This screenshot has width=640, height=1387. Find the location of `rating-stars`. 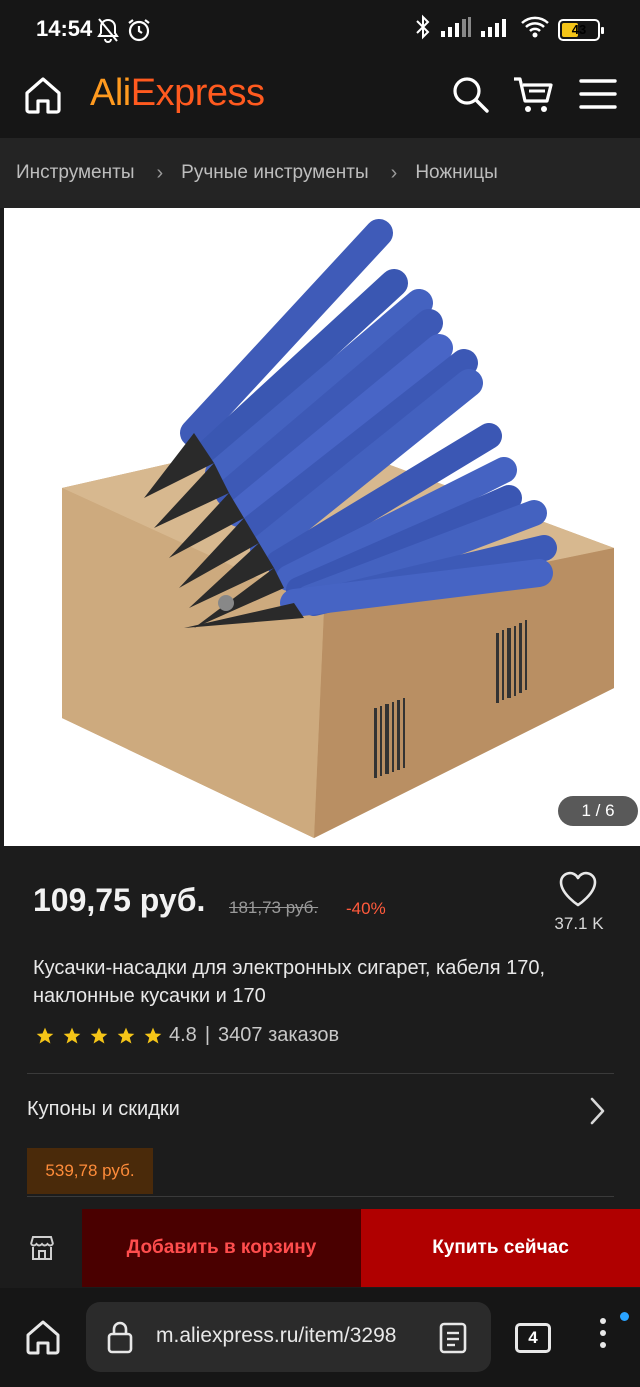

rating-stars is located at coordinates (99, 1036).